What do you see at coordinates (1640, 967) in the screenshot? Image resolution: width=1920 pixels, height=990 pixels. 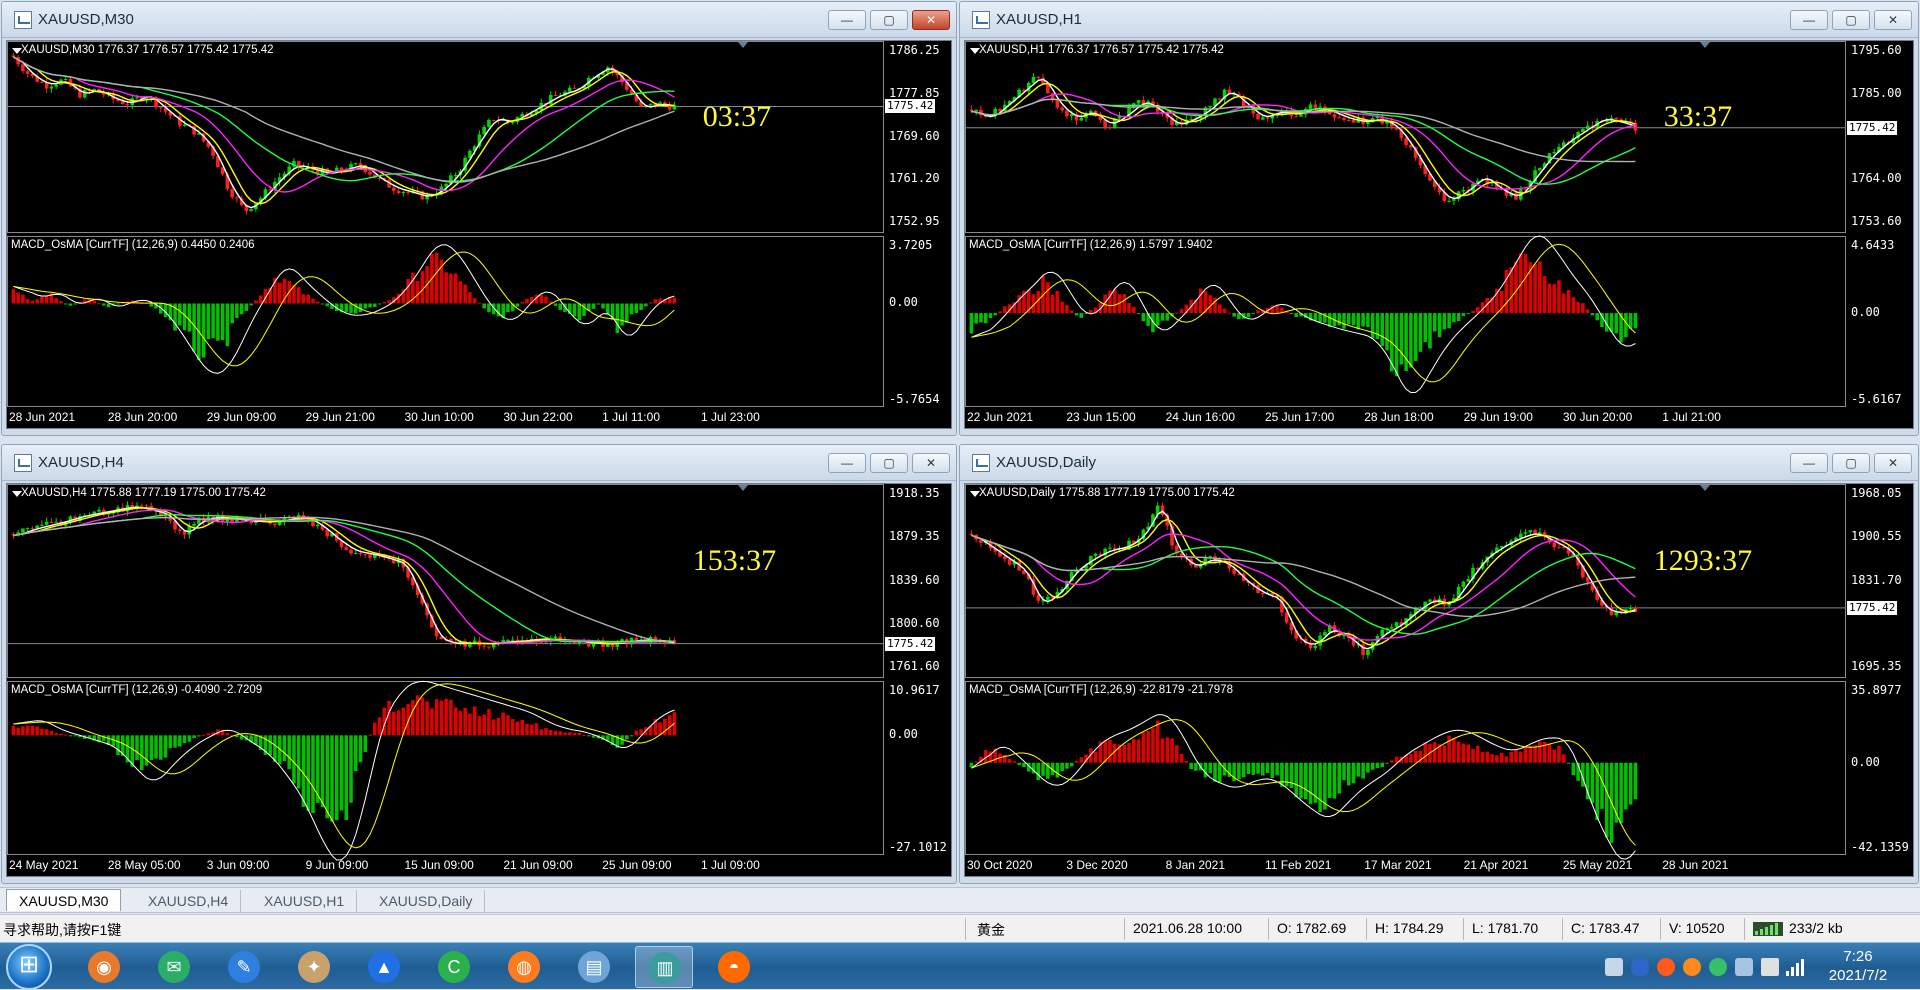 I see `shield-icon` at bounding box center [1640, 967].